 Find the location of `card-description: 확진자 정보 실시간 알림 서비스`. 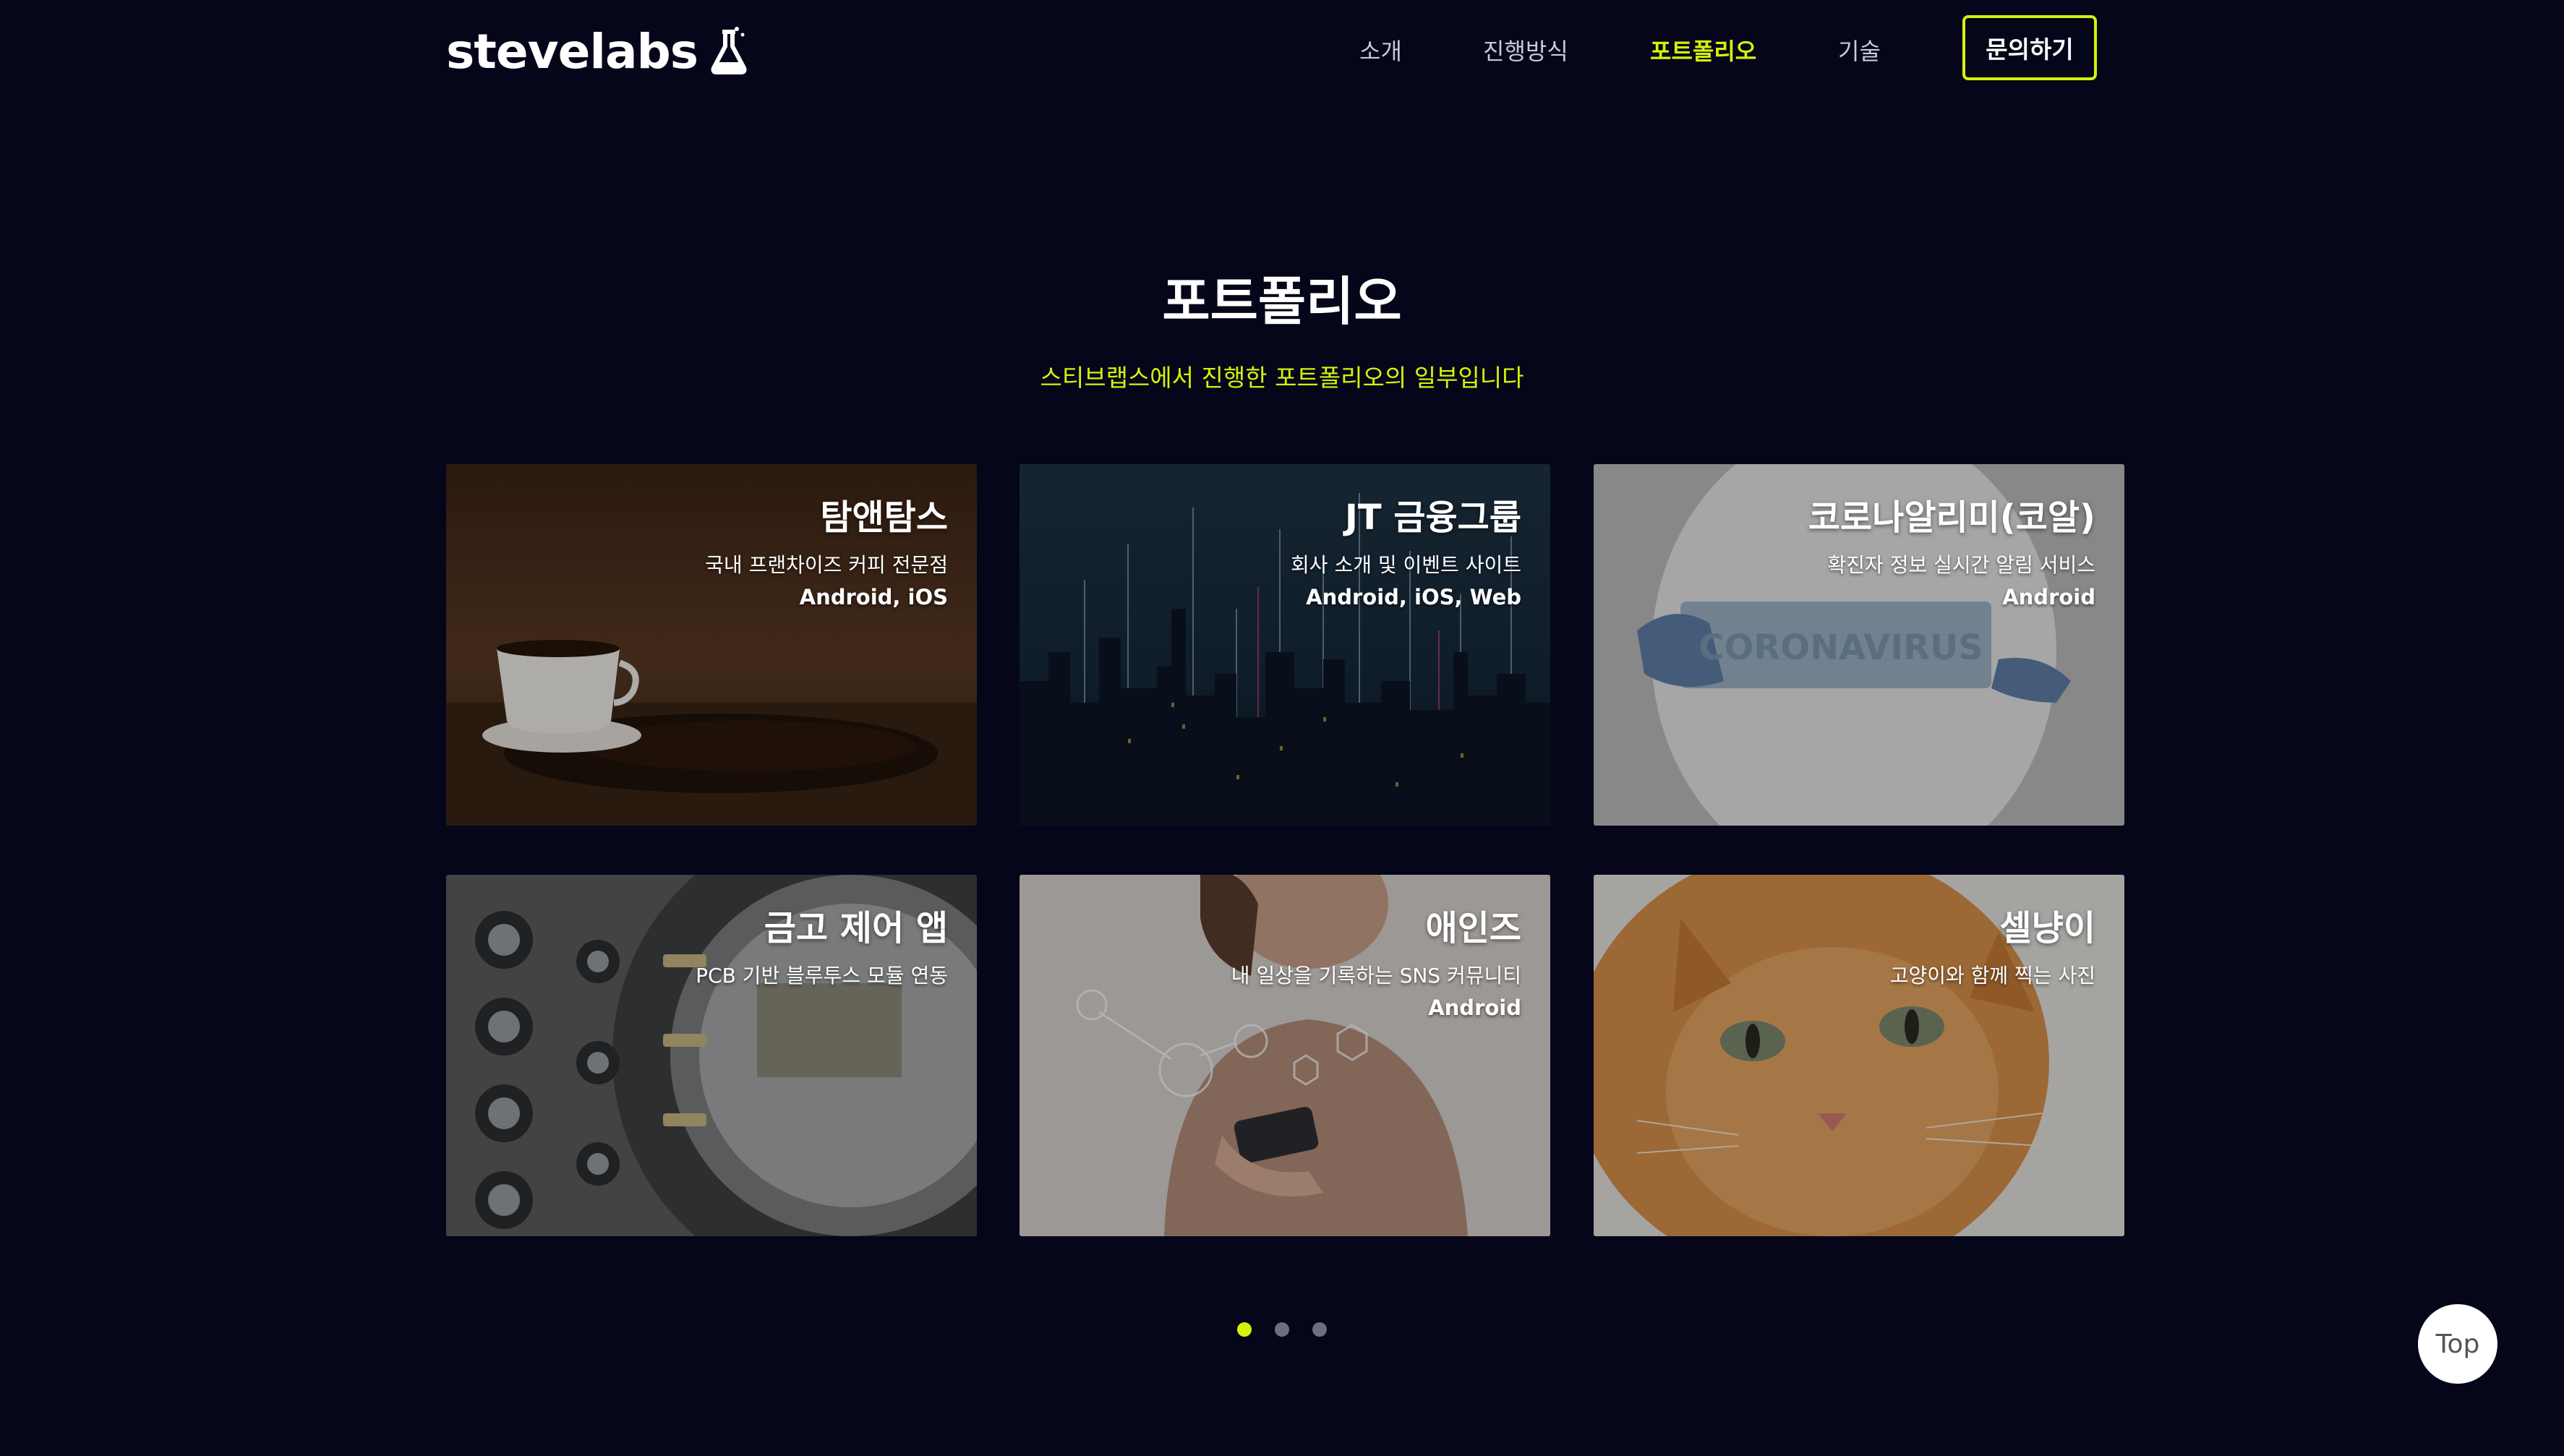

card-description: 확진자 정보 실시간 알림 서비스 is located at coordinates (1961, 565).